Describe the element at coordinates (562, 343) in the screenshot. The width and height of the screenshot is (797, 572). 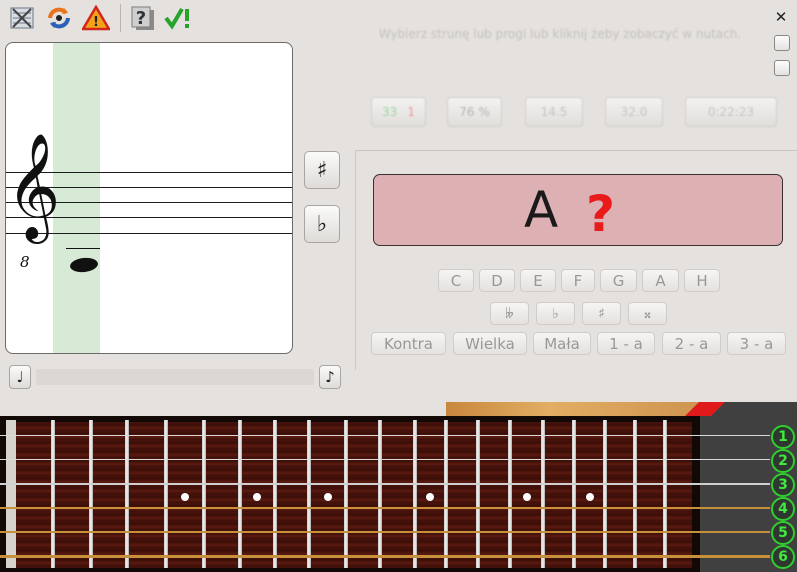
I see `octave-button-mala: Mała` at that location.